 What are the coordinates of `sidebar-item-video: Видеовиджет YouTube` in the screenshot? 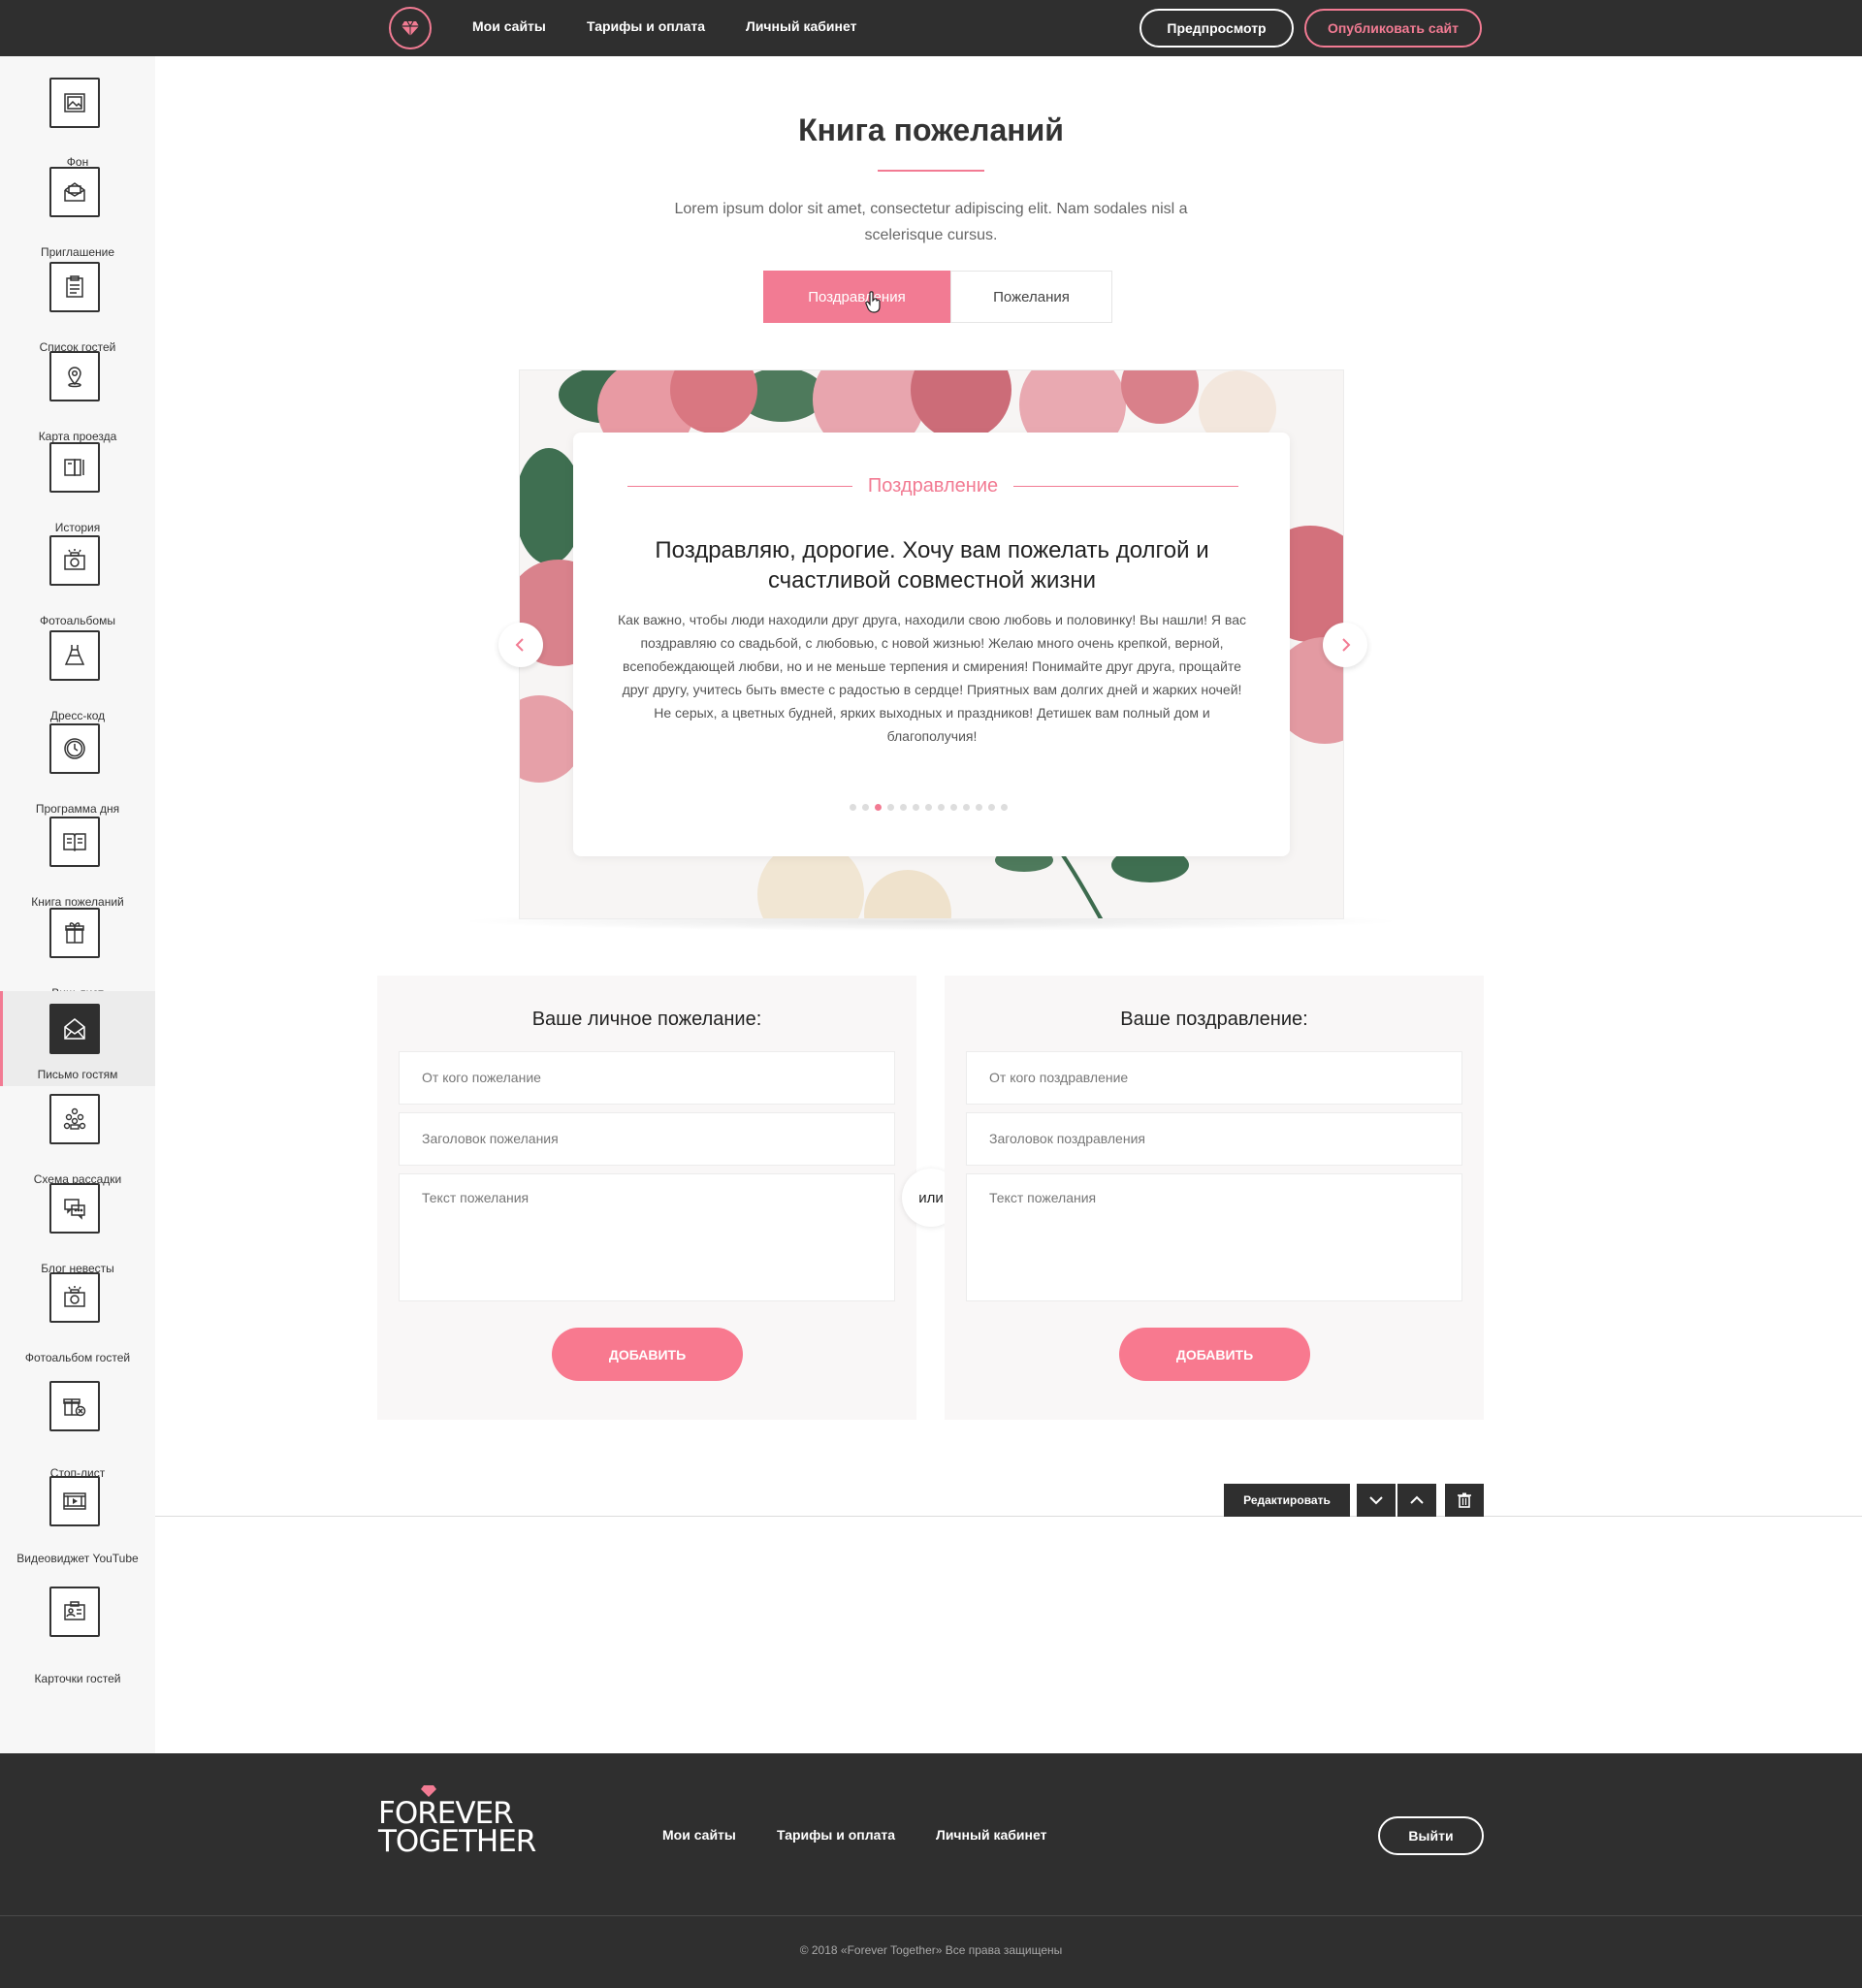 It's located at (78, 1520).